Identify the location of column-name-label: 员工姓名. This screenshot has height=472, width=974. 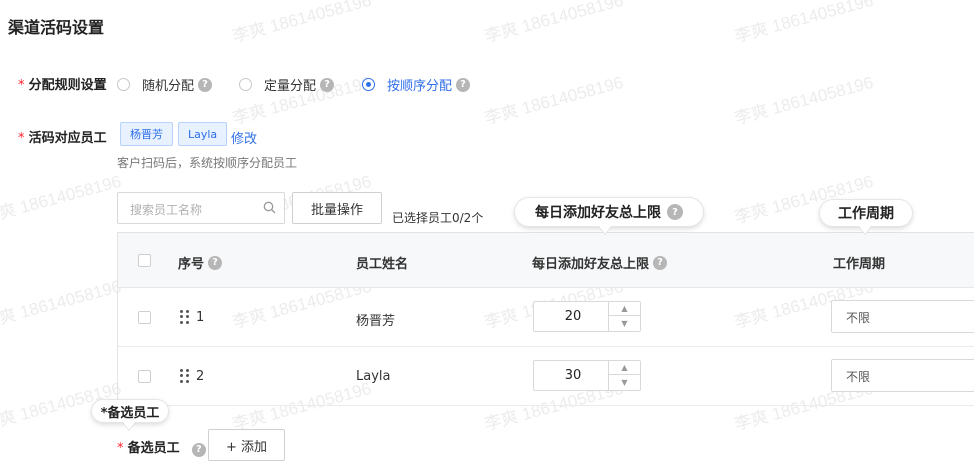
(382, 264).